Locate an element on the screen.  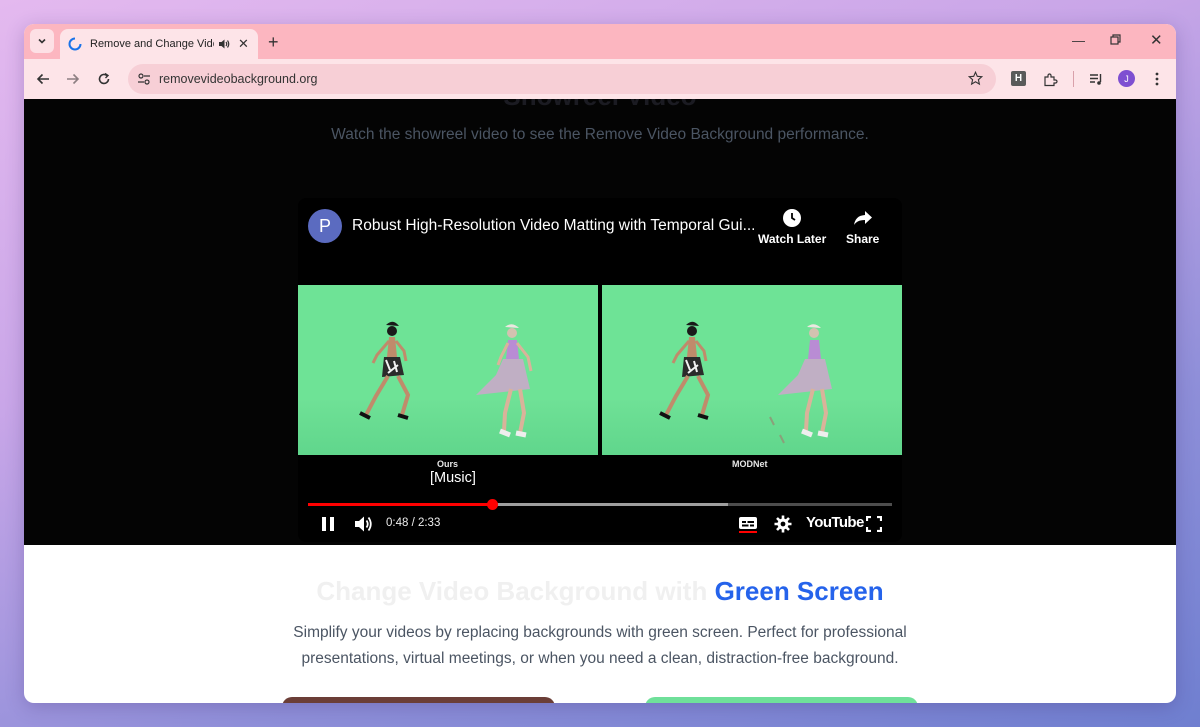
heading-prefix: Change Video Background with is located at coordinates (515, 591).